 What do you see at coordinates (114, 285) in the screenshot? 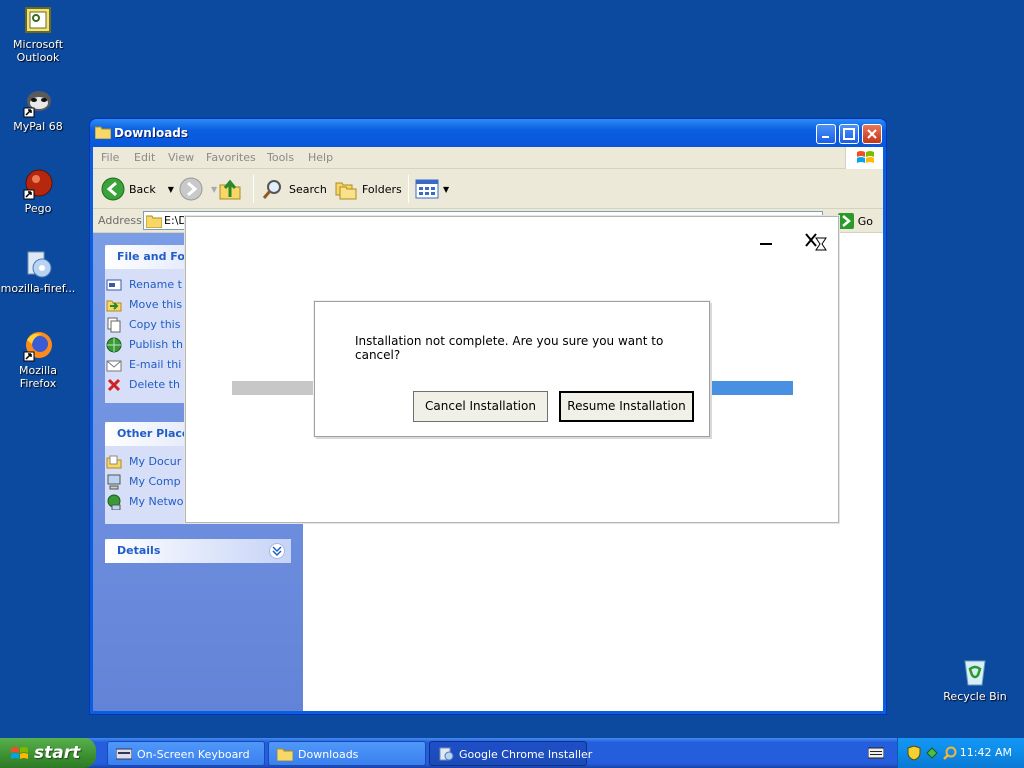
I see `rename-icon` at bounding box center [114, 285].